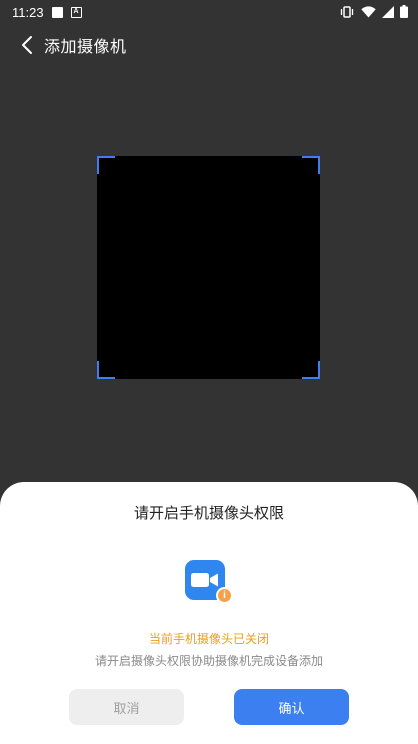 Image resolution: width=418 pixels, height=744 pixels. I want to click on permission-description: 请开启摄像头权限协助摄像机完成设备添加, so click(208, 661).